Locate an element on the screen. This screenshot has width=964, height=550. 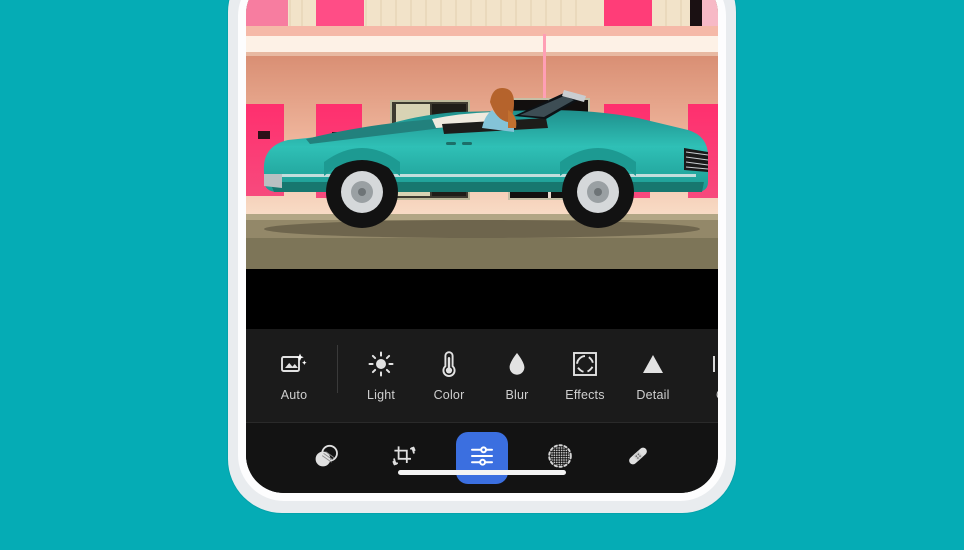
tool-detail: Detail is located at coordinates (653, 375).